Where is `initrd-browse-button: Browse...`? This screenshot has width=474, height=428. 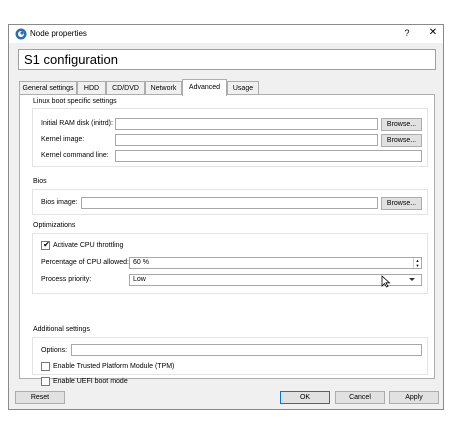 initrd-browse-button: Browse... is located at coordinates (401, 124).